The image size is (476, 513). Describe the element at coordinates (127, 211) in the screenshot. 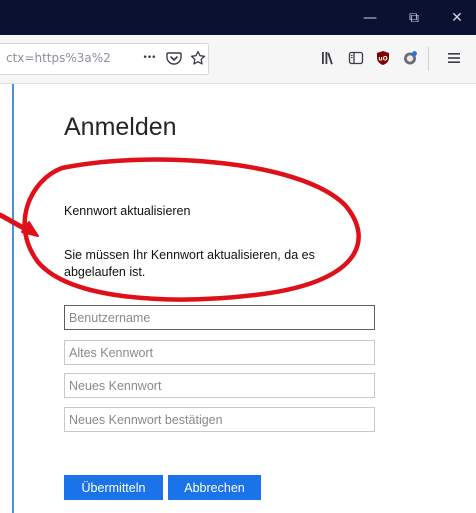

I see `section-subtitle: Kennwort aktualisieren` at that location.